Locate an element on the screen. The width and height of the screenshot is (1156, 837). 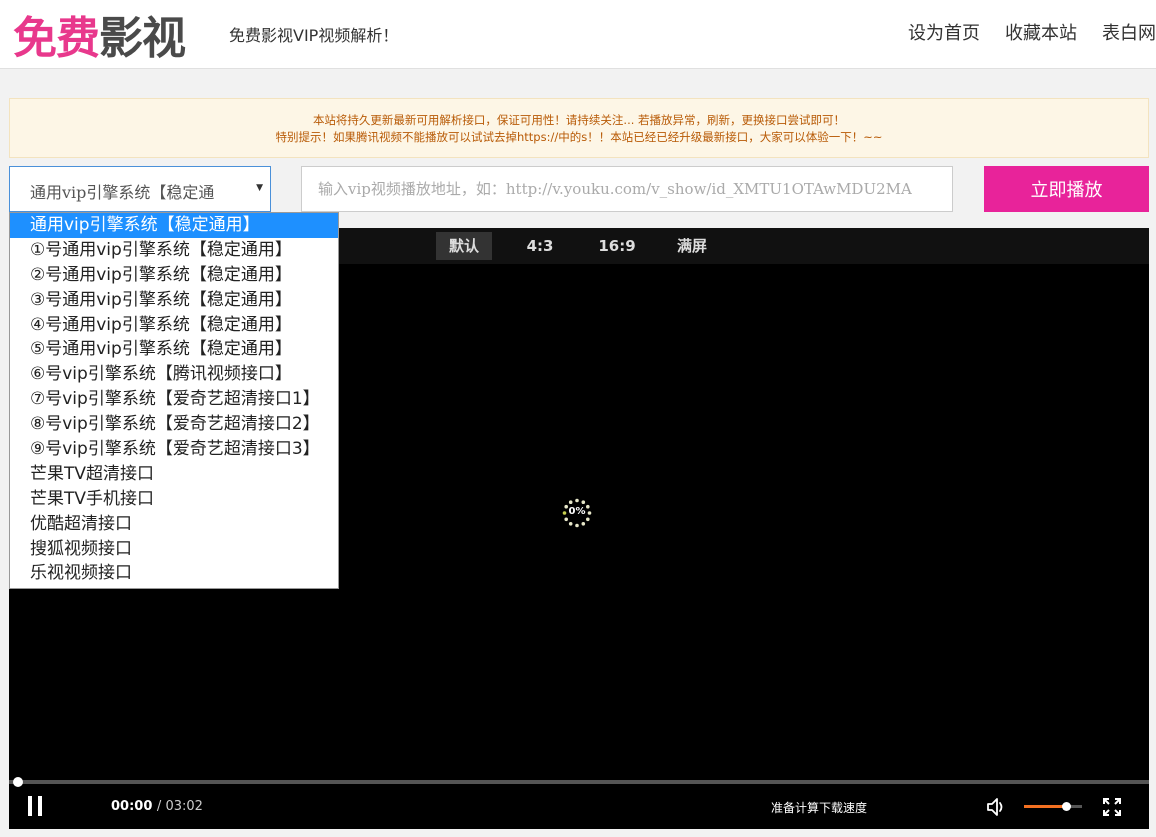
loading-percent: 0% is located at coordinates (577, 511).